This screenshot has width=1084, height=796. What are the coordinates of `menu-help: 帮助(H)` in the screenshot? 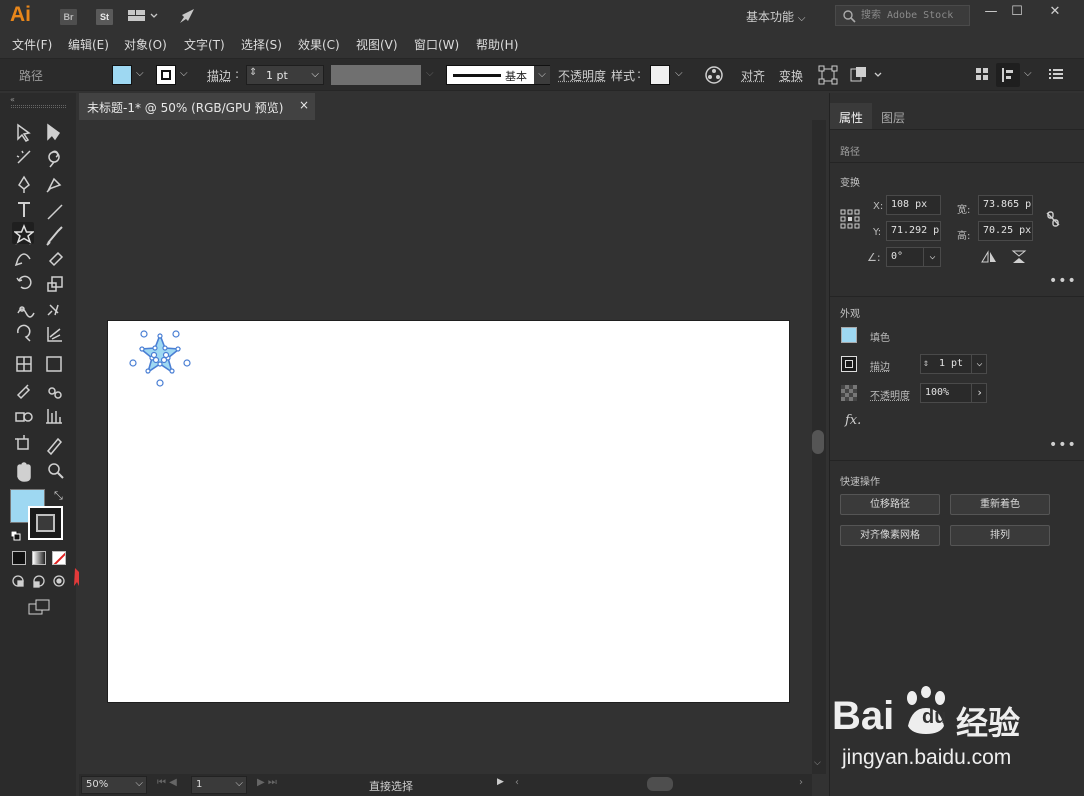 It's located at (497, 44).